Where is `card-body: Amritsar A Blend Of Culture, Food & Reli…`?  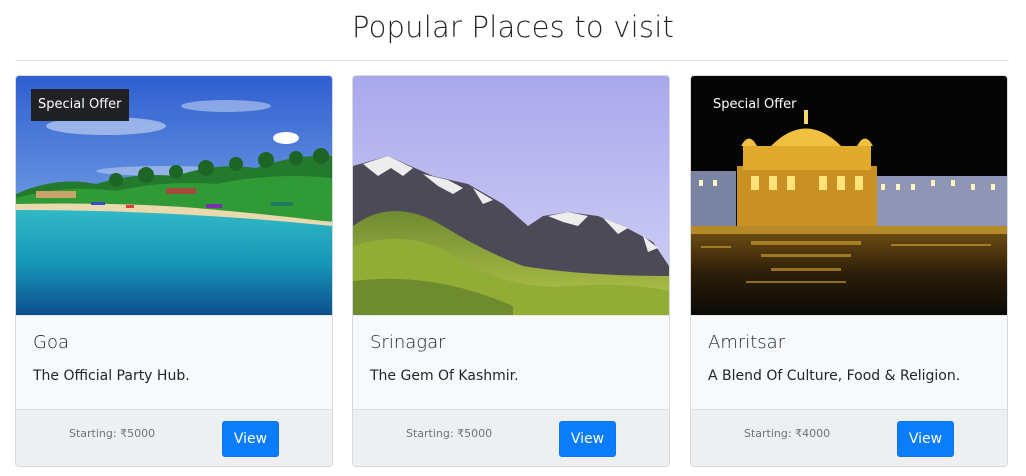
card-body: Amritsar A Blend Of Culture, Food & Reli… is located at coordinates (849, 362).